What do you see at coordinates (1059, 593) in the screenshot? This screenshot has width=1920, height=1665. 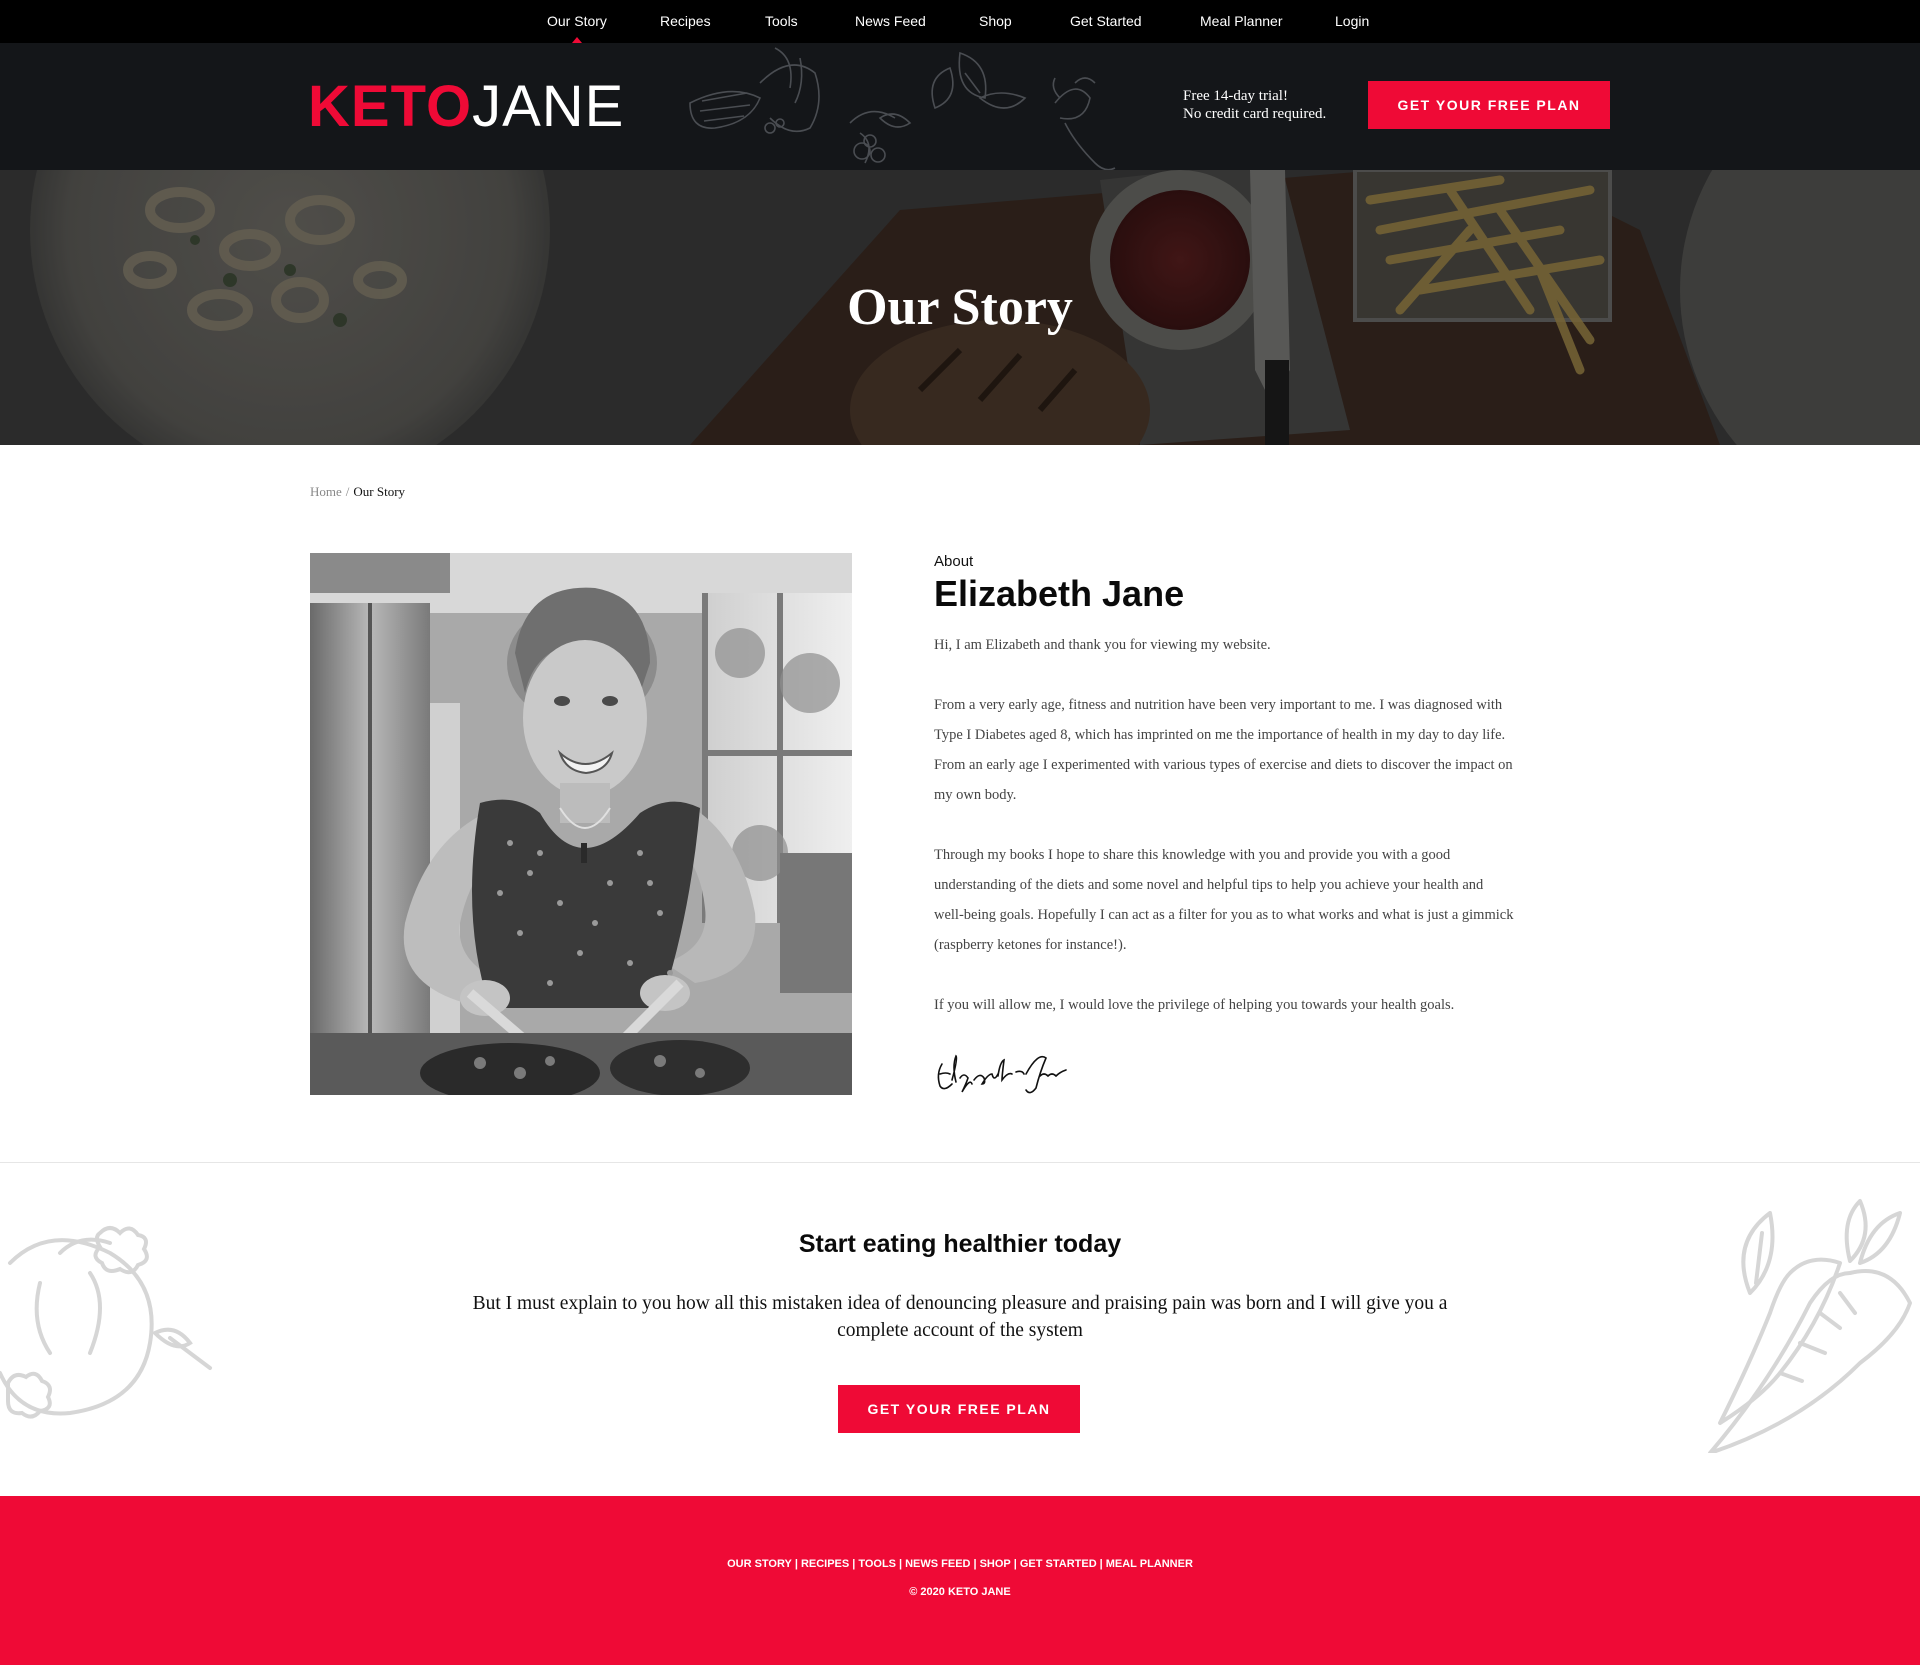 I see `author-name: Elizabeth Jane` at bounding box center [1059, 593].